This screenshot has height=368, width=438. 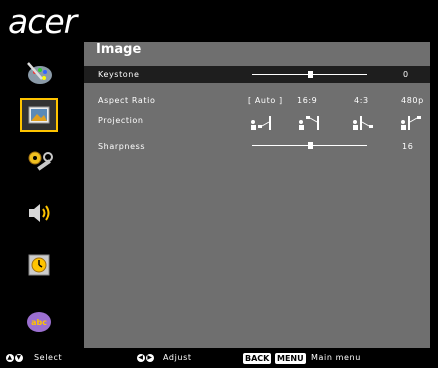 What do you see at coordinates (39, 213) in the screenshot?
I see `audio-icon` at bounding box center [39, 213].